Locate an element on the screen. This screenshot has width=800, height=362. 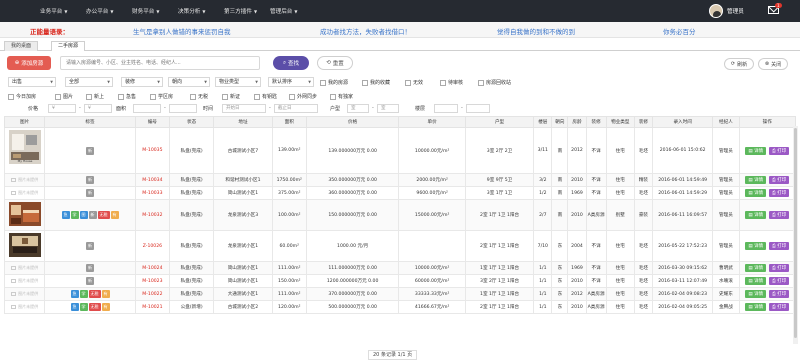
property-thumbnail: My House is located at coordinates (24, 150).